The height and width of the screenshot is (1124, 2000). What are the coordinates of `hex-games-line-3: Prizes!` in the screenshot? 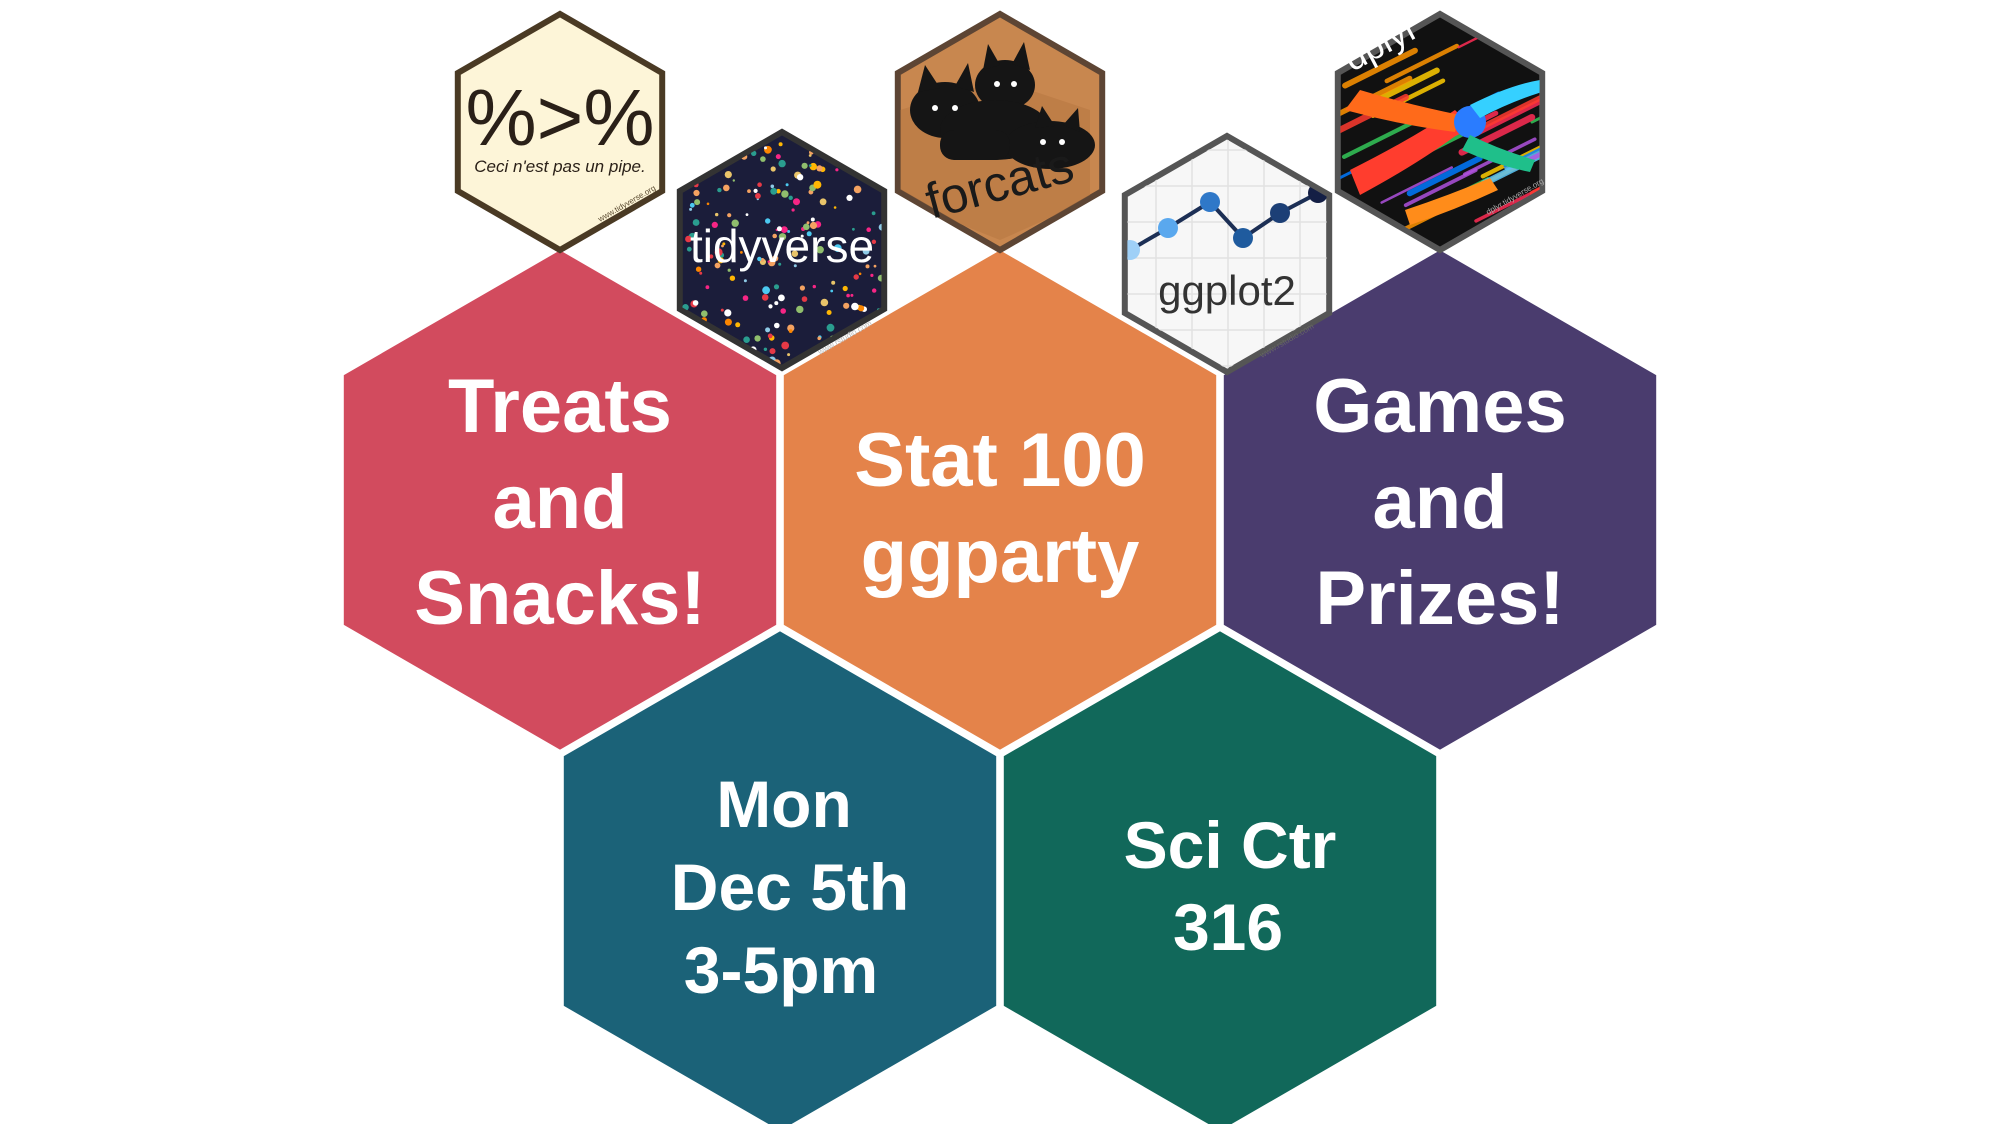 It's located at (1439, 598).